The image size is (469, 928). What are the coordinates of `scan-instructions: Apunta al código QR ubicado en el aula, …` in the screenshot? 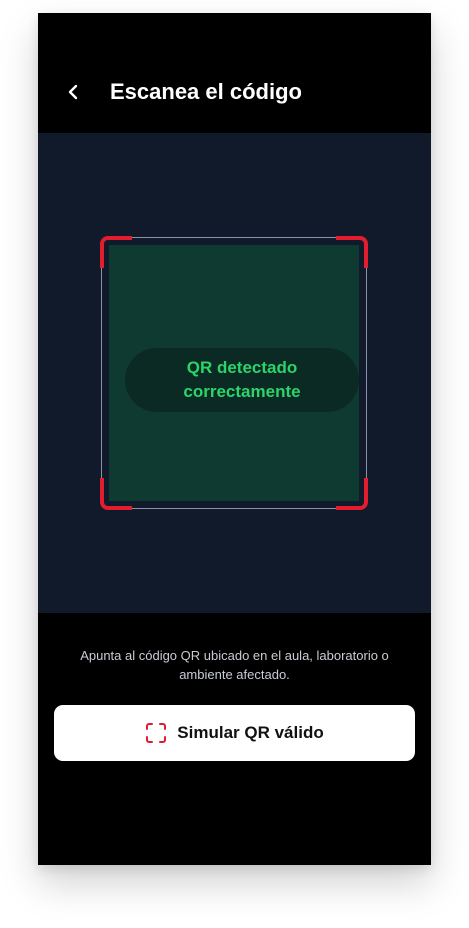 It's located at (234, 665).